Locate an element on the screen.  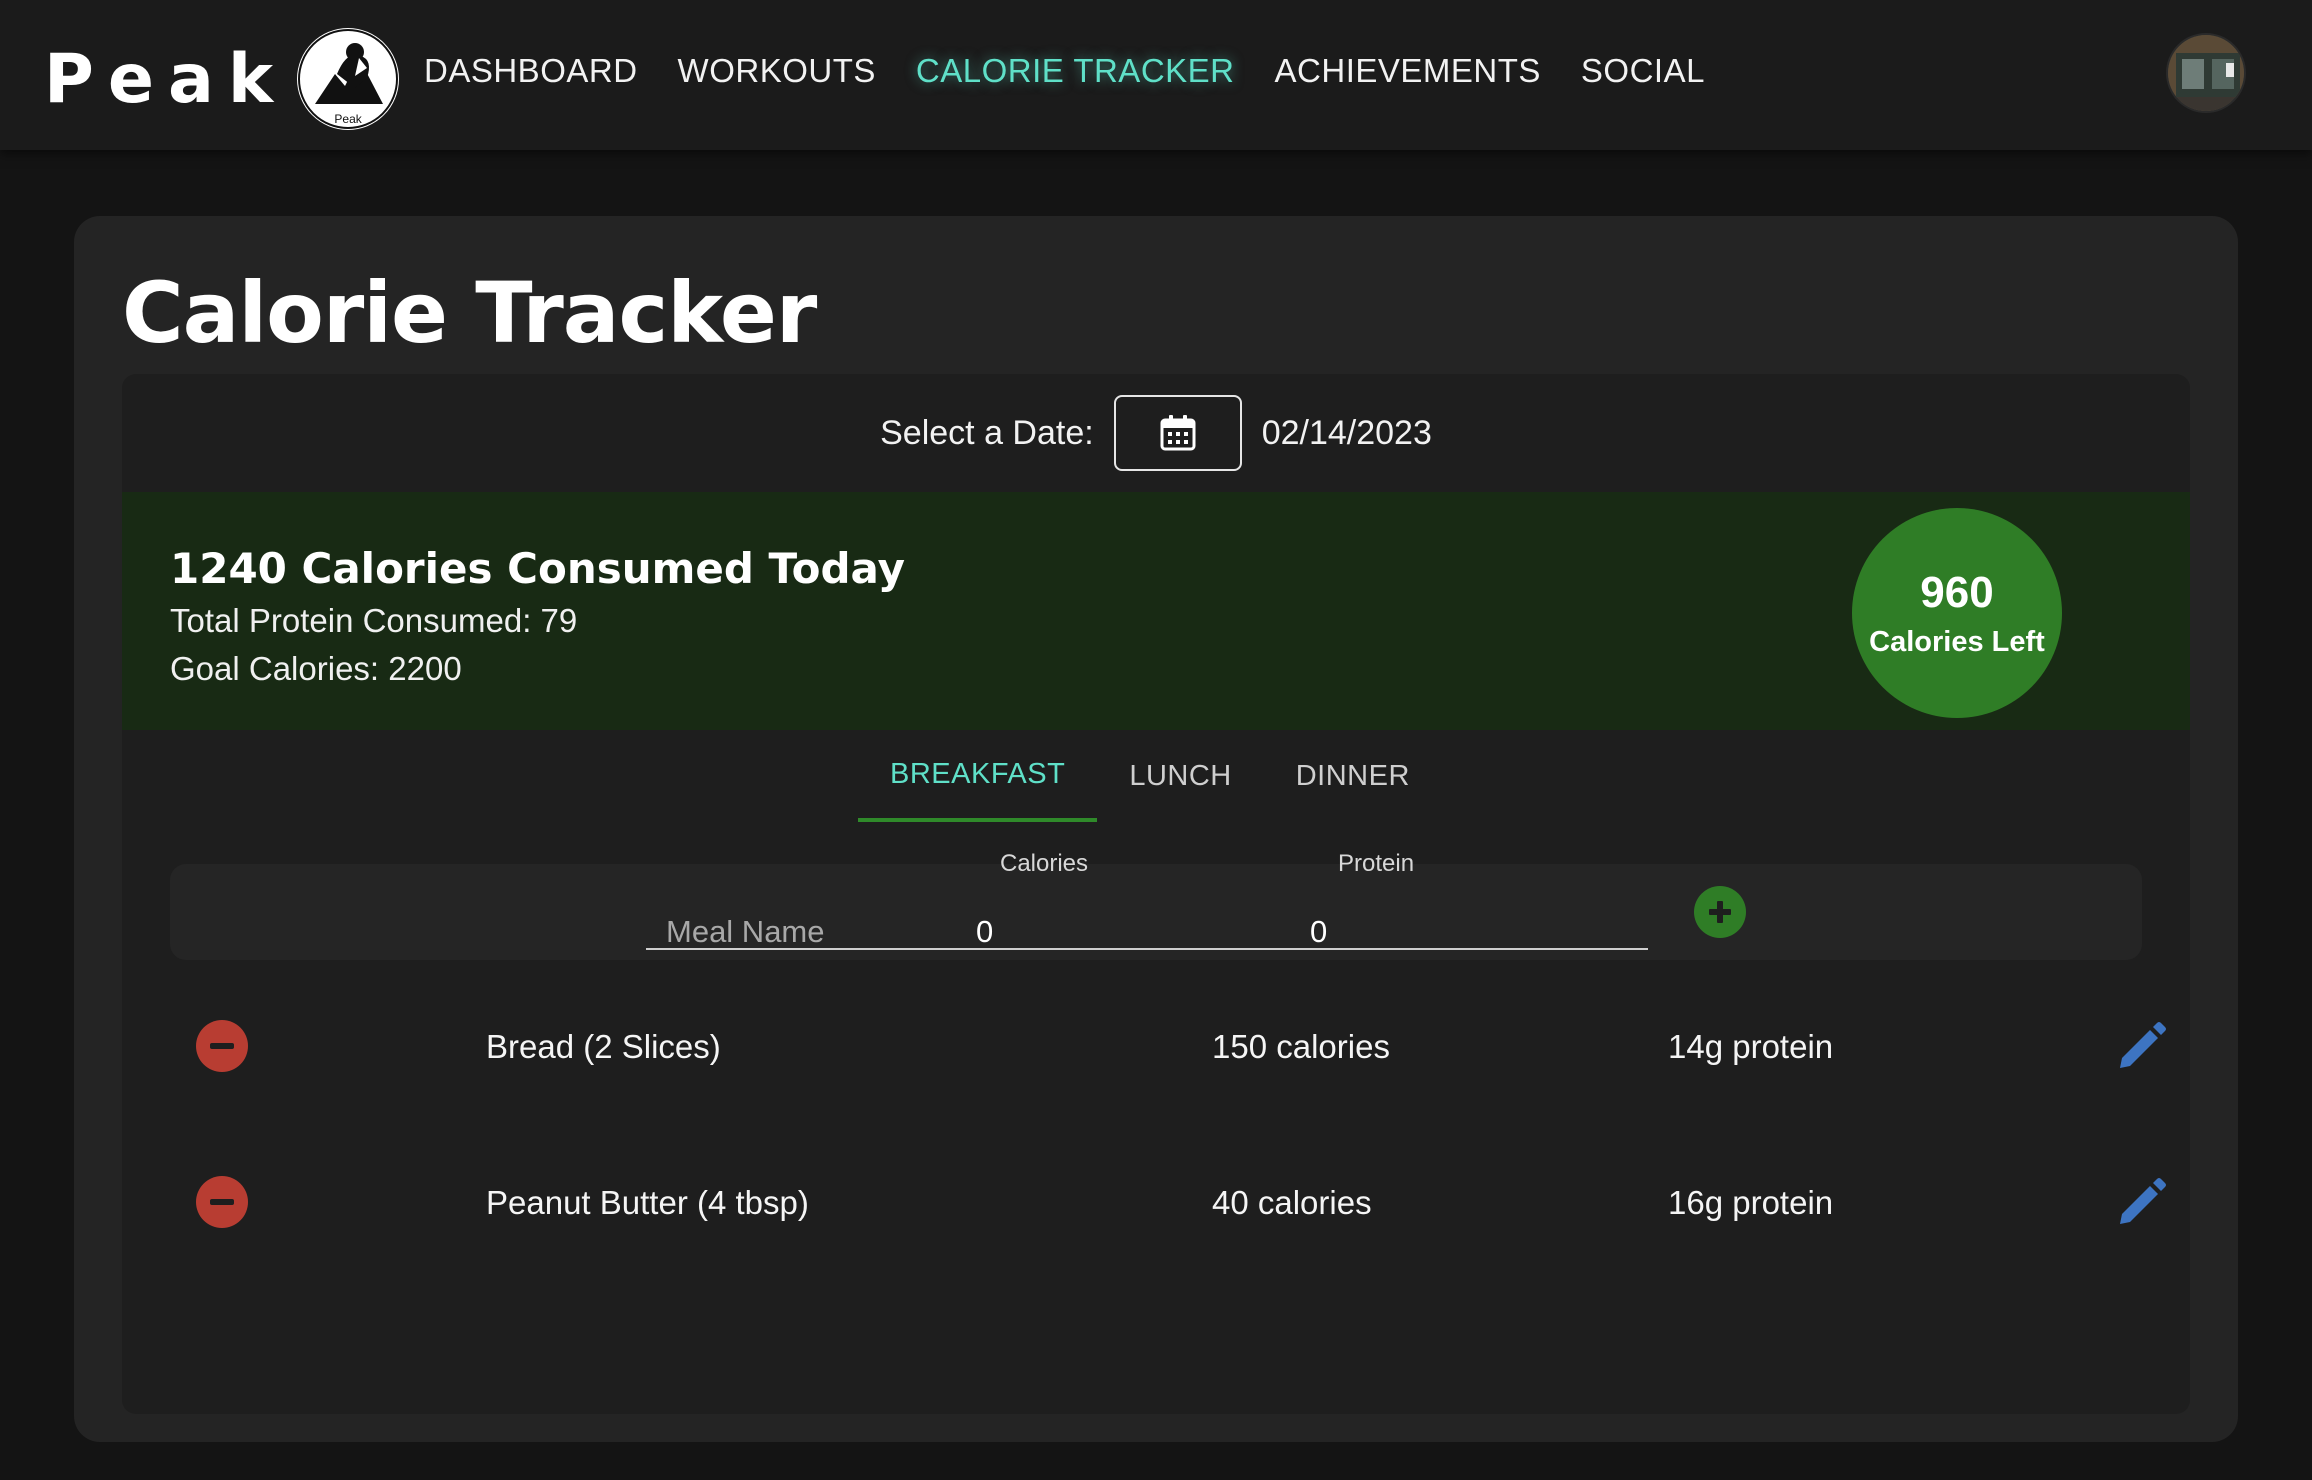
meal-calories: 150 calories is located at coordinates (1301, 1046).